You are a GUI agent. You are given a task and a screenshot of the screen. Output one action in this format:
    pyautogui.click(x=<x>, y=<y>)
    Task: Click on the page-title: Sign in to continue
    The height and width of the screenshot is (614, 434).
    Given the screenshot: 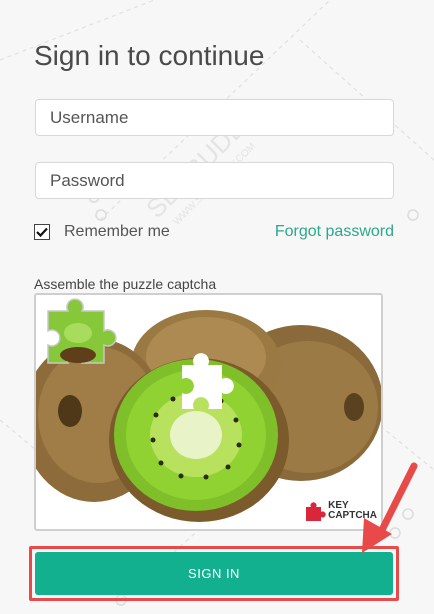 What is the action you would take?
    pyautogui.click(x=149, y=55)
    